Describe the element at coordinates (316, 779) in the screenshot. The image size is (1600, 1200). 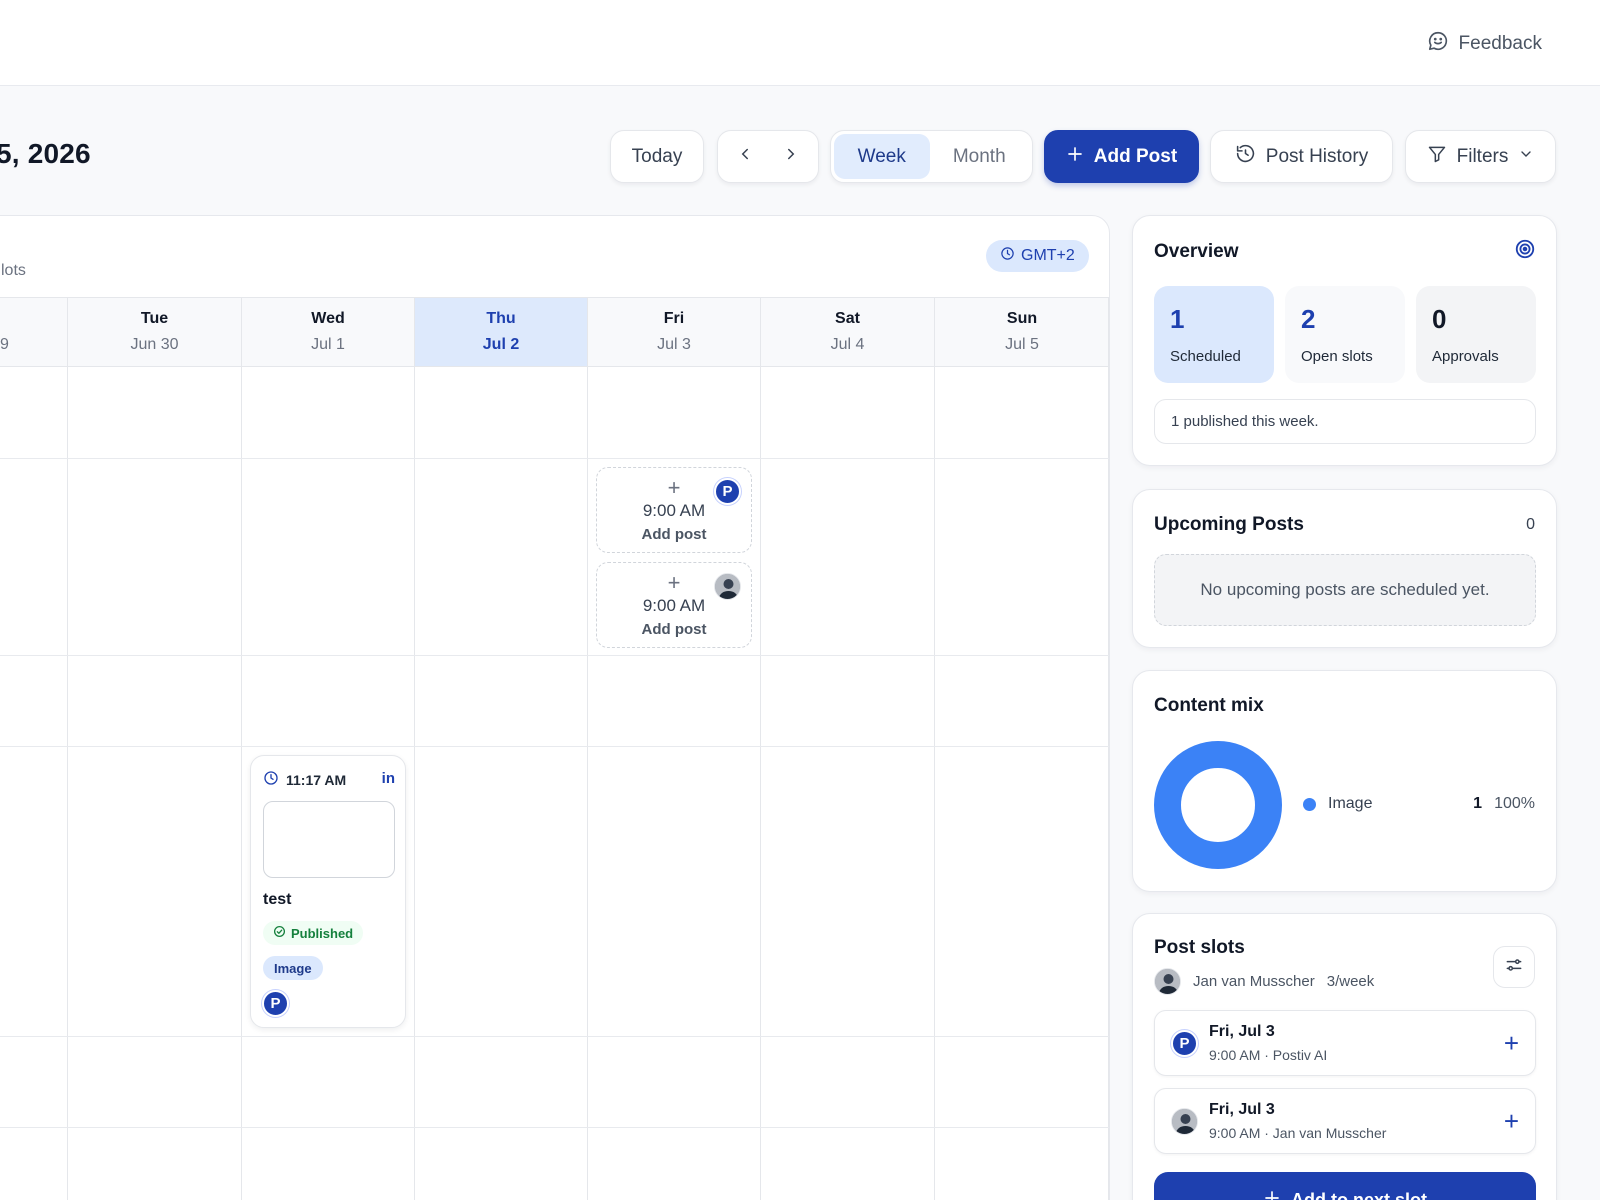
I see `post-time-label: 11:17 AM` at that location.